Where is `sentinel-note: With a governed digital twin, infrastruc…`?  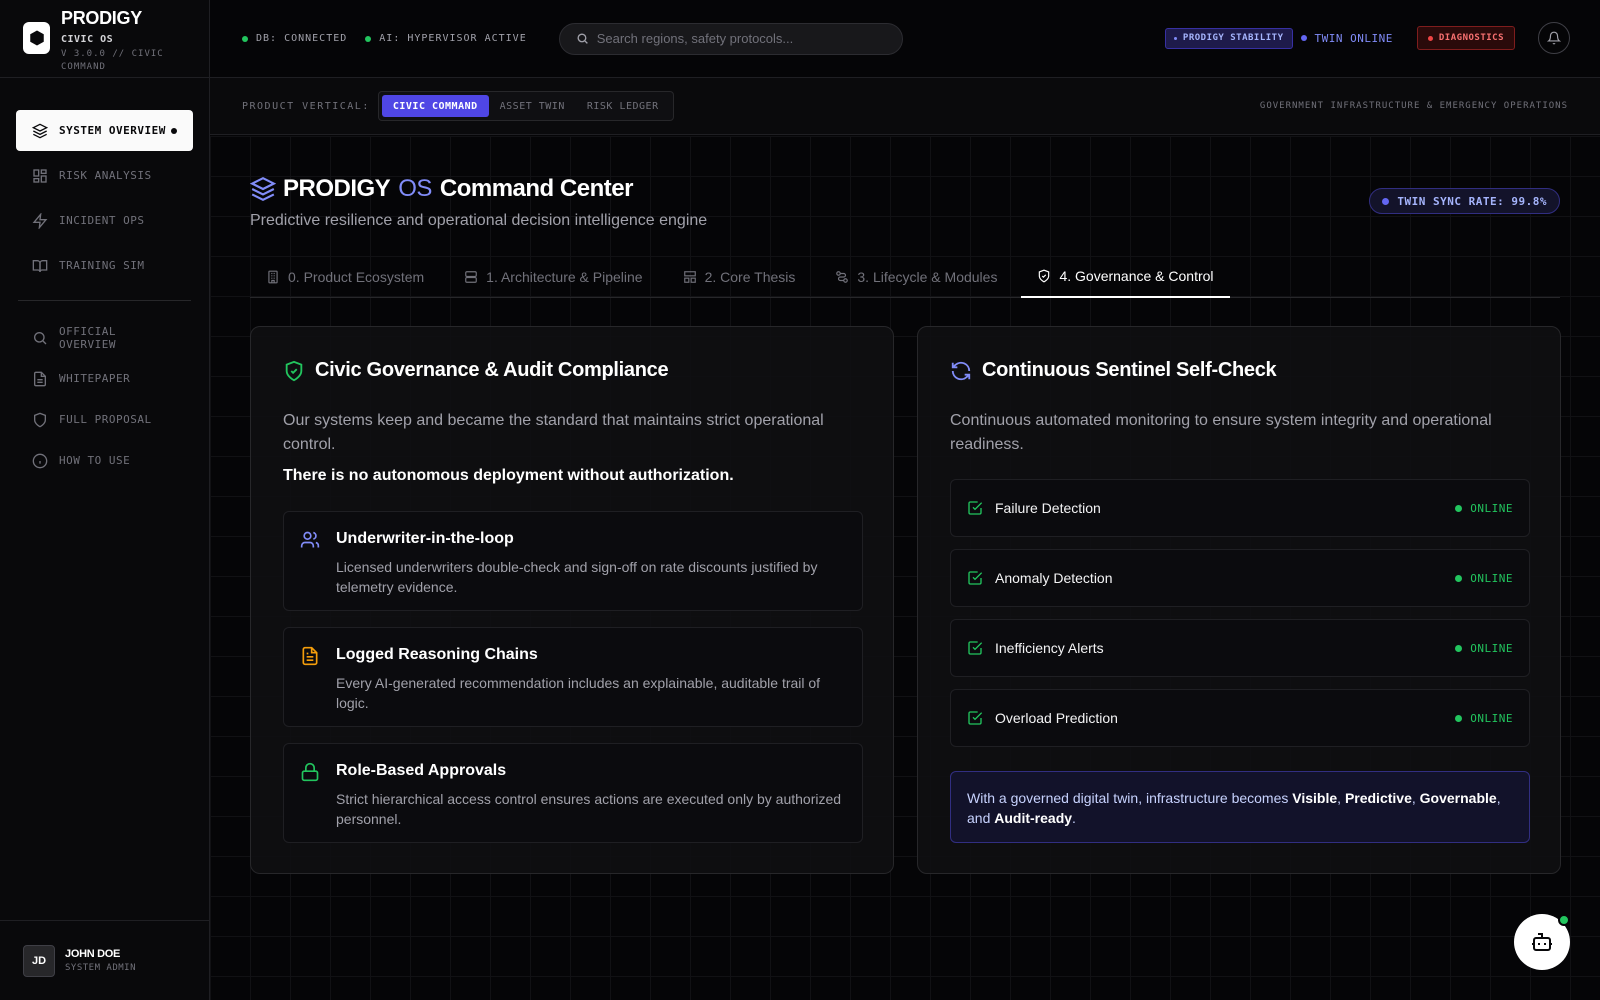
sentinel-note: With a governed digital twin, infrastruc… is located at coordinates (1240, 807).